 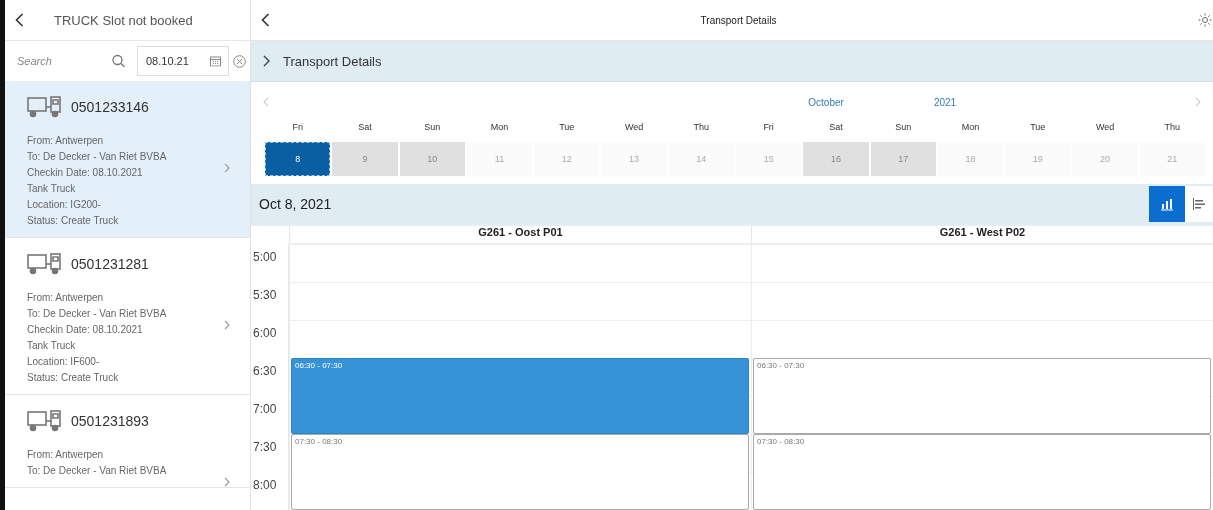 I want to click on chart-view-button, so click(x=1167, y=204).